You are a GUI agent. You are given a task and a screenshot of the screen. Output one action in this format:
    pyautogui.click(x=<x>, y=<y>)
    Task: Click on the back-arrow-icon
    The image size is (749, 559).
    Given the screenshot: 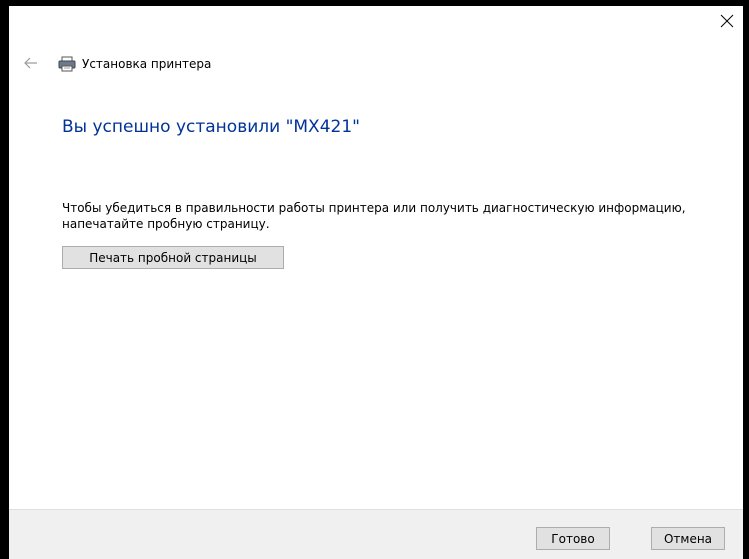 What is the action you would take?
    pyautogui.click(x=30, y=63)
    